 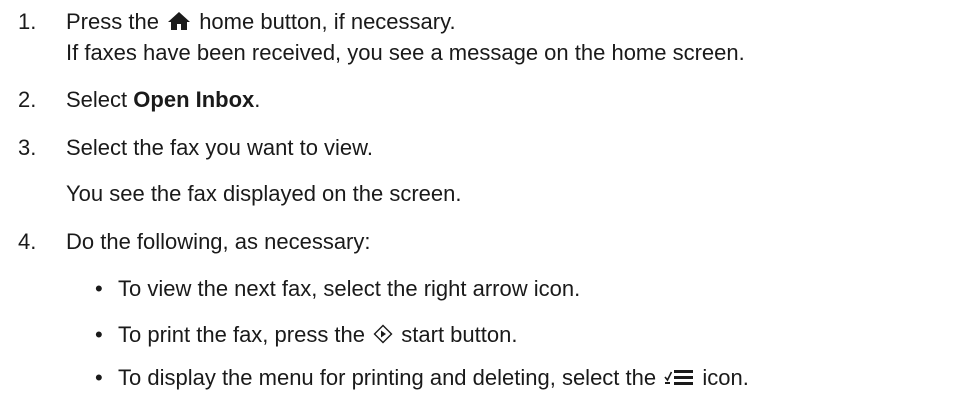 What do you see at coordinates (179, 21) in the screenshot?
I see `home-icon` at bounding box center [179, 21].